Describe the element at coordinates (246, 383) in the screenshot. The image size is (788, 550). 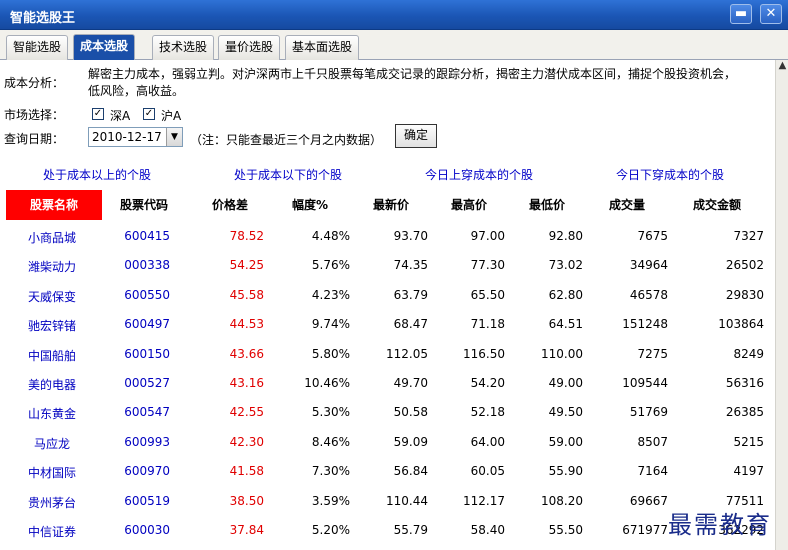
I see `cell-price-diff: 43.16` at that location.